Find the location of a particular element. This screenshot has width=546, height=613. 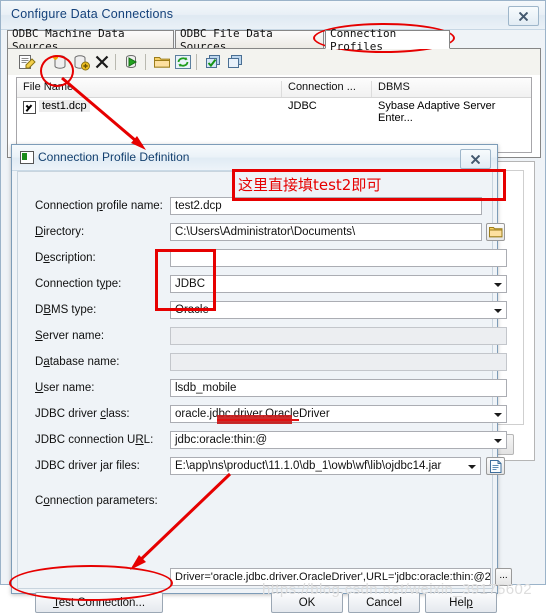

open-folder-glyph is located at coordinates (162, 62).